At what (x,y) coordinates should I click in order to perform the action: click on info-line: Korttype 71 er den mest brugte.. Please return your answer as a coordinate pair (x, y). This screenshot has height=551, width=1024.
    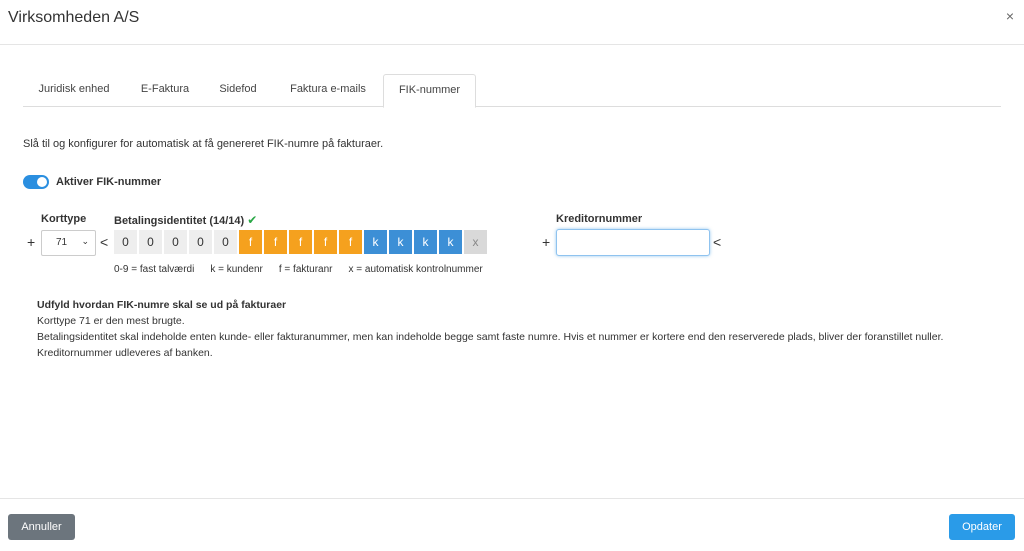
    Looking at the image, I should click on (111, 321).